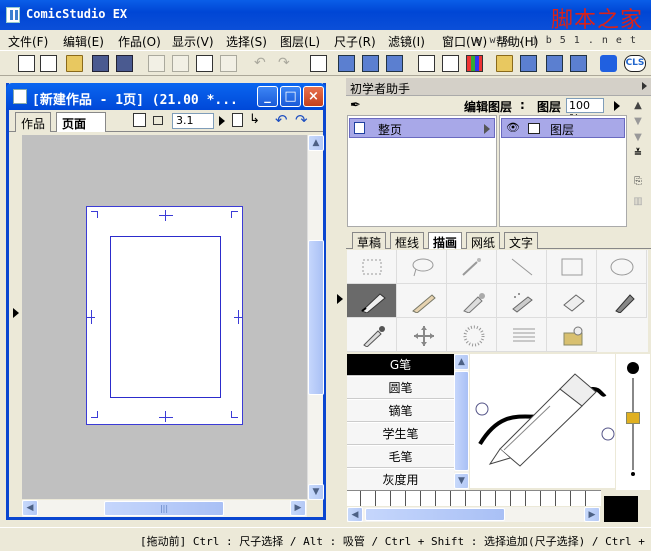 Image resolution: width=651 pixels, height=551 pixels. I want to click on pen-scroll-thumb, so click(461, 421).